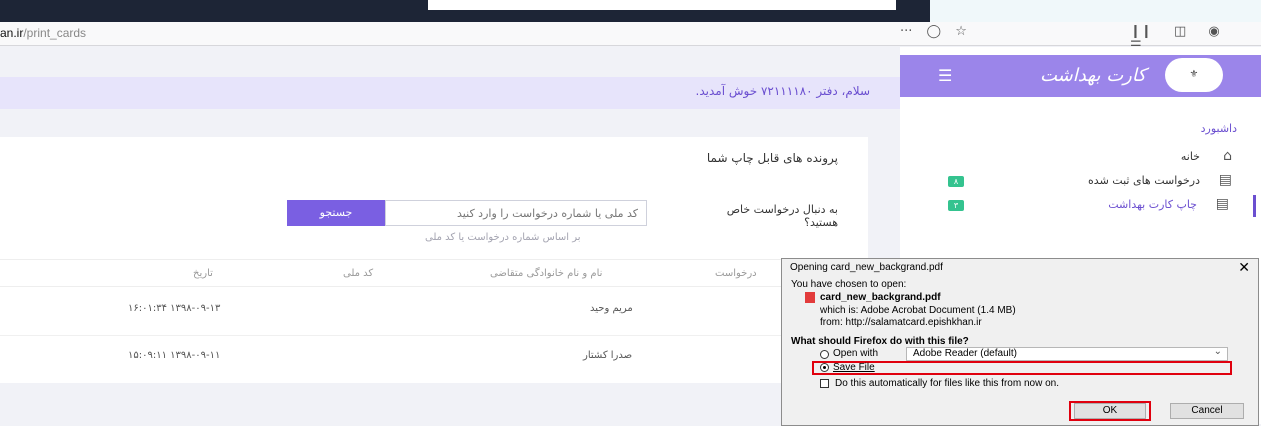 This screenshot has width=1261, height=426. Describe the element at coordinates (901, 322) in the screenshot. I see `file-source: from: http://salamatcard.epishkhan.ir` at that location.